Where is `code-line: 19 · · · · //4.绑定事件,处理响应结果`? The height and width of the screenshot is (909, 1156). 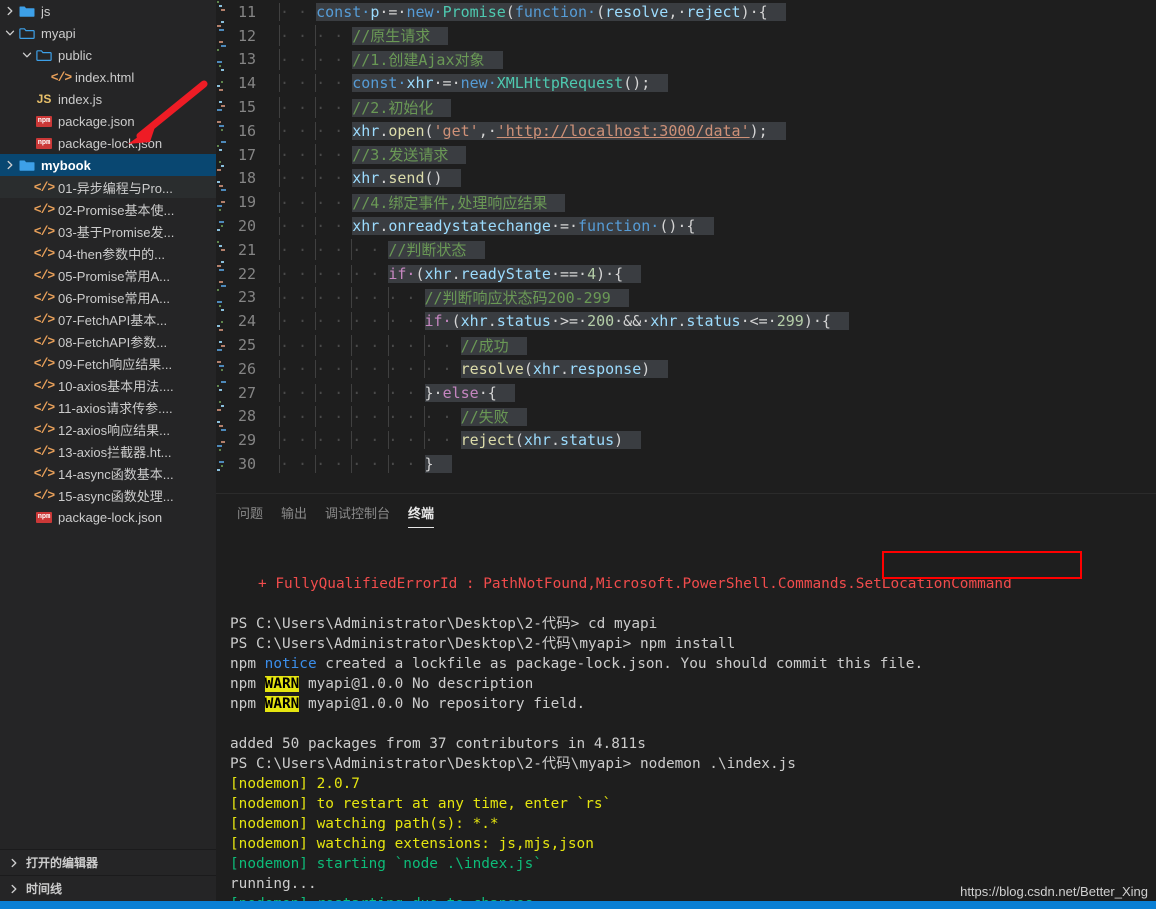 code-line: 19 · · · · //4.绑定事件,处理响应结果 is located at coordinates (686, 202).